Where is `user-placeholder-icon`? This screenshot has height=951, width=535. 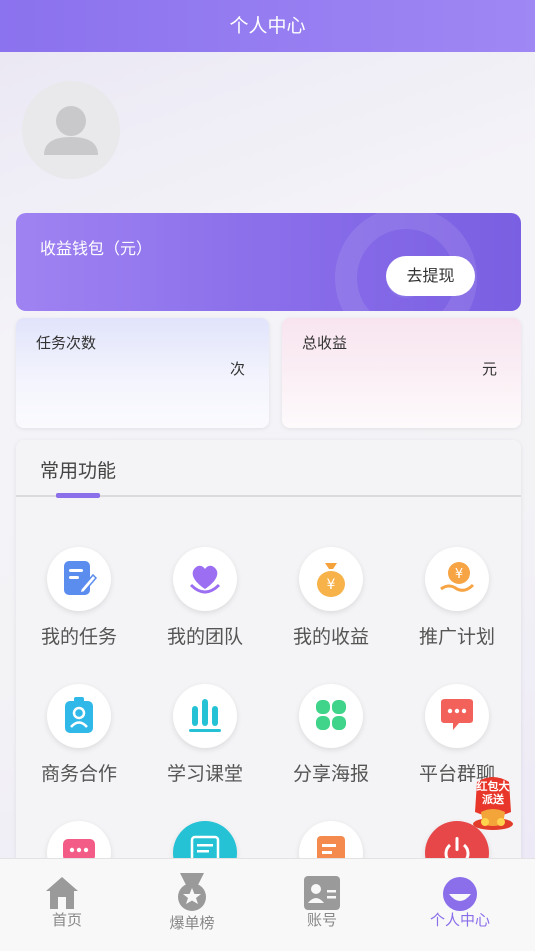
user-placeholder-icon is located at coordinates (71, 130).